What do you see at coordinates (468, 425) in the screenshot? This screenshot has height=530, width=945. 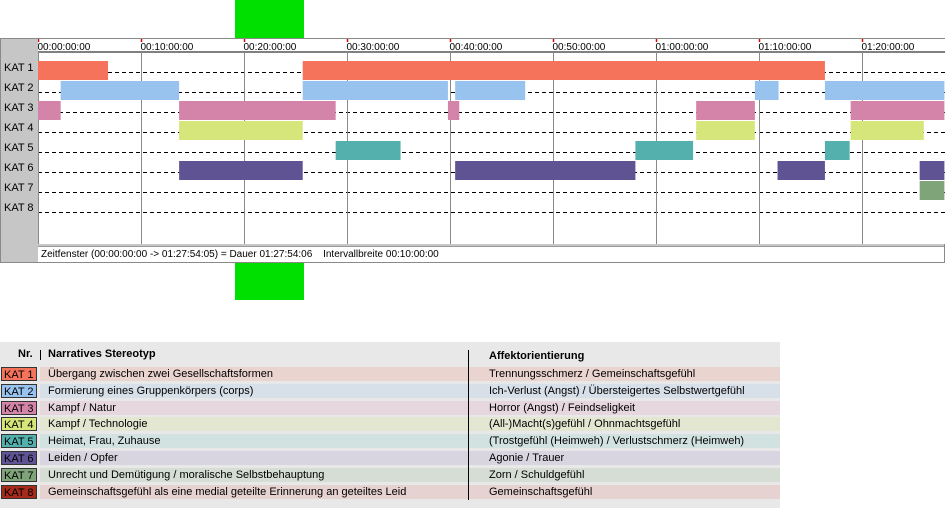 I see `legend-column-divider` at bounding box center [468, 425].